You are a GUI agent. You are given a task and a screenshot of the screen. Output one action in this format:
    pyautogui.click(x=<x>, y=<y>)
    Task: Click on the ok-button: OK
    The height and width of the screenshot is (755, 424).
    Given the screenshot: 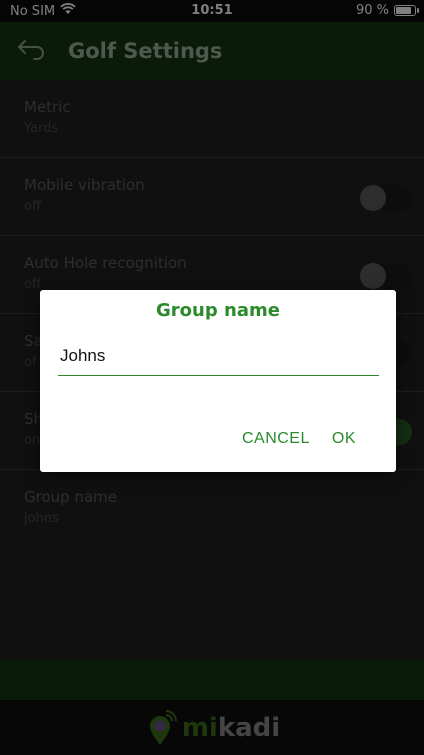 What is the action you would take?
    pyautogui.click(x=344, y=439)
    